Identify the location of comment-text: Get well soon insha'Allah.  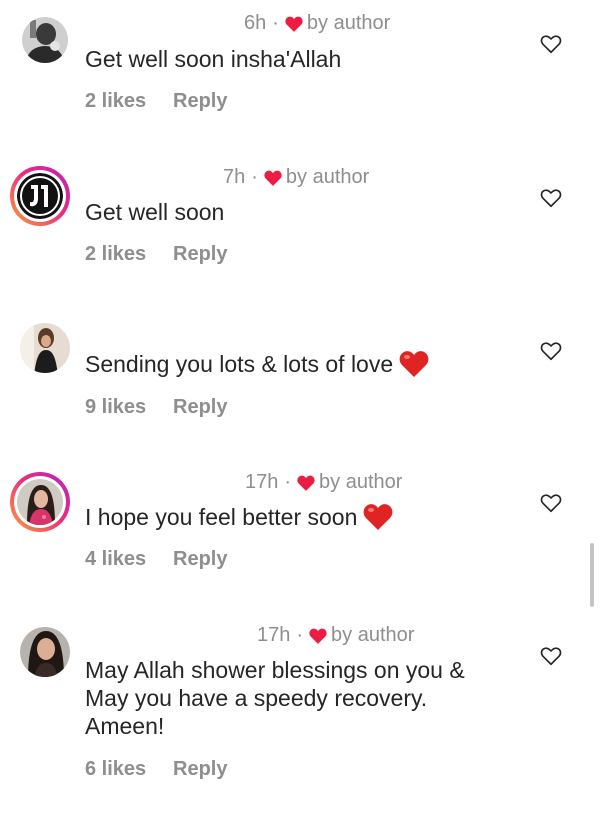
(213, 59).